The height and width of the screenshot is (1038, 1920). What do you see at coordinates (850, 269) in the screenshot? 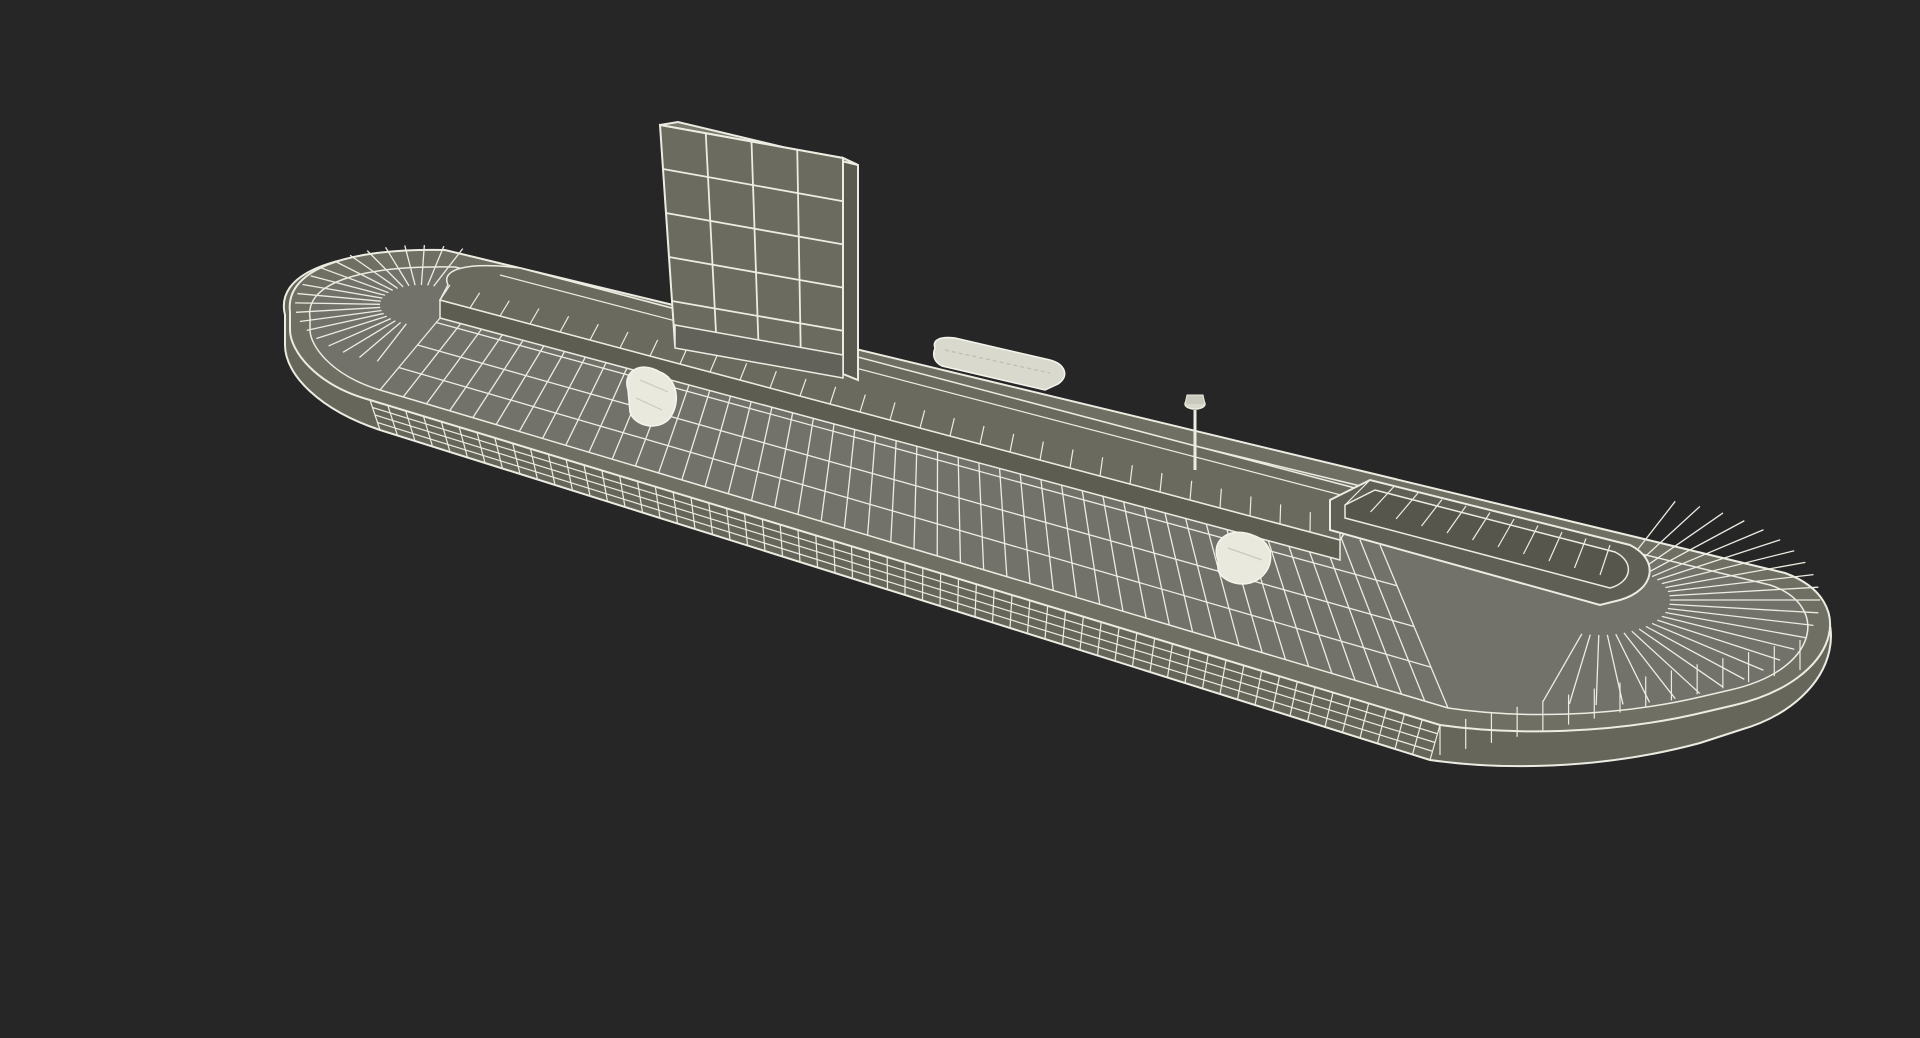
I see `display-board-side` at bounding box center [850, 269].